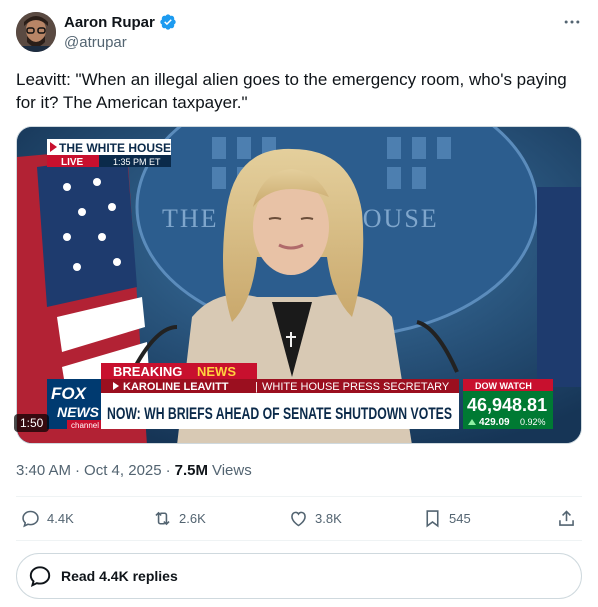 The height and width of the screenshot is (607, 598). I want to click on avatar-image, so click(36, 32).